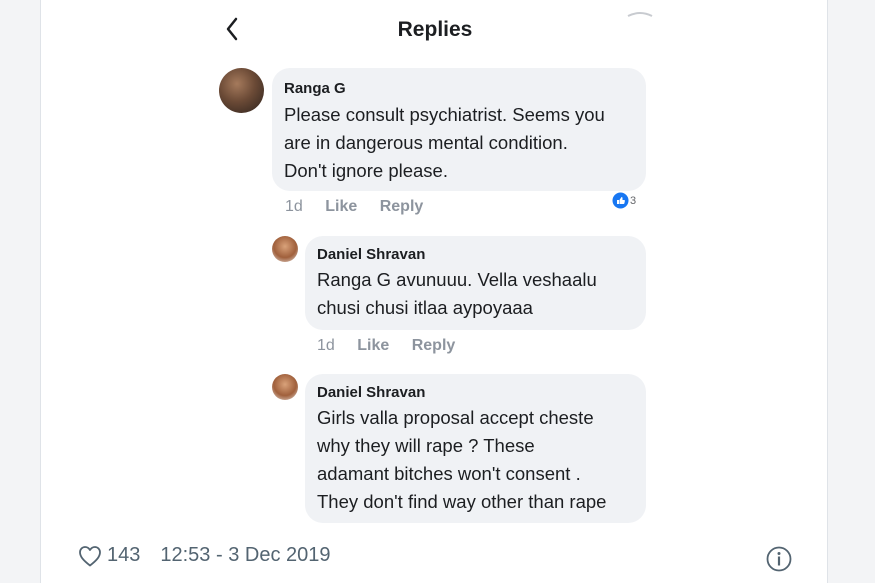  I want to click on page-title: Replies, so click(435, 29).